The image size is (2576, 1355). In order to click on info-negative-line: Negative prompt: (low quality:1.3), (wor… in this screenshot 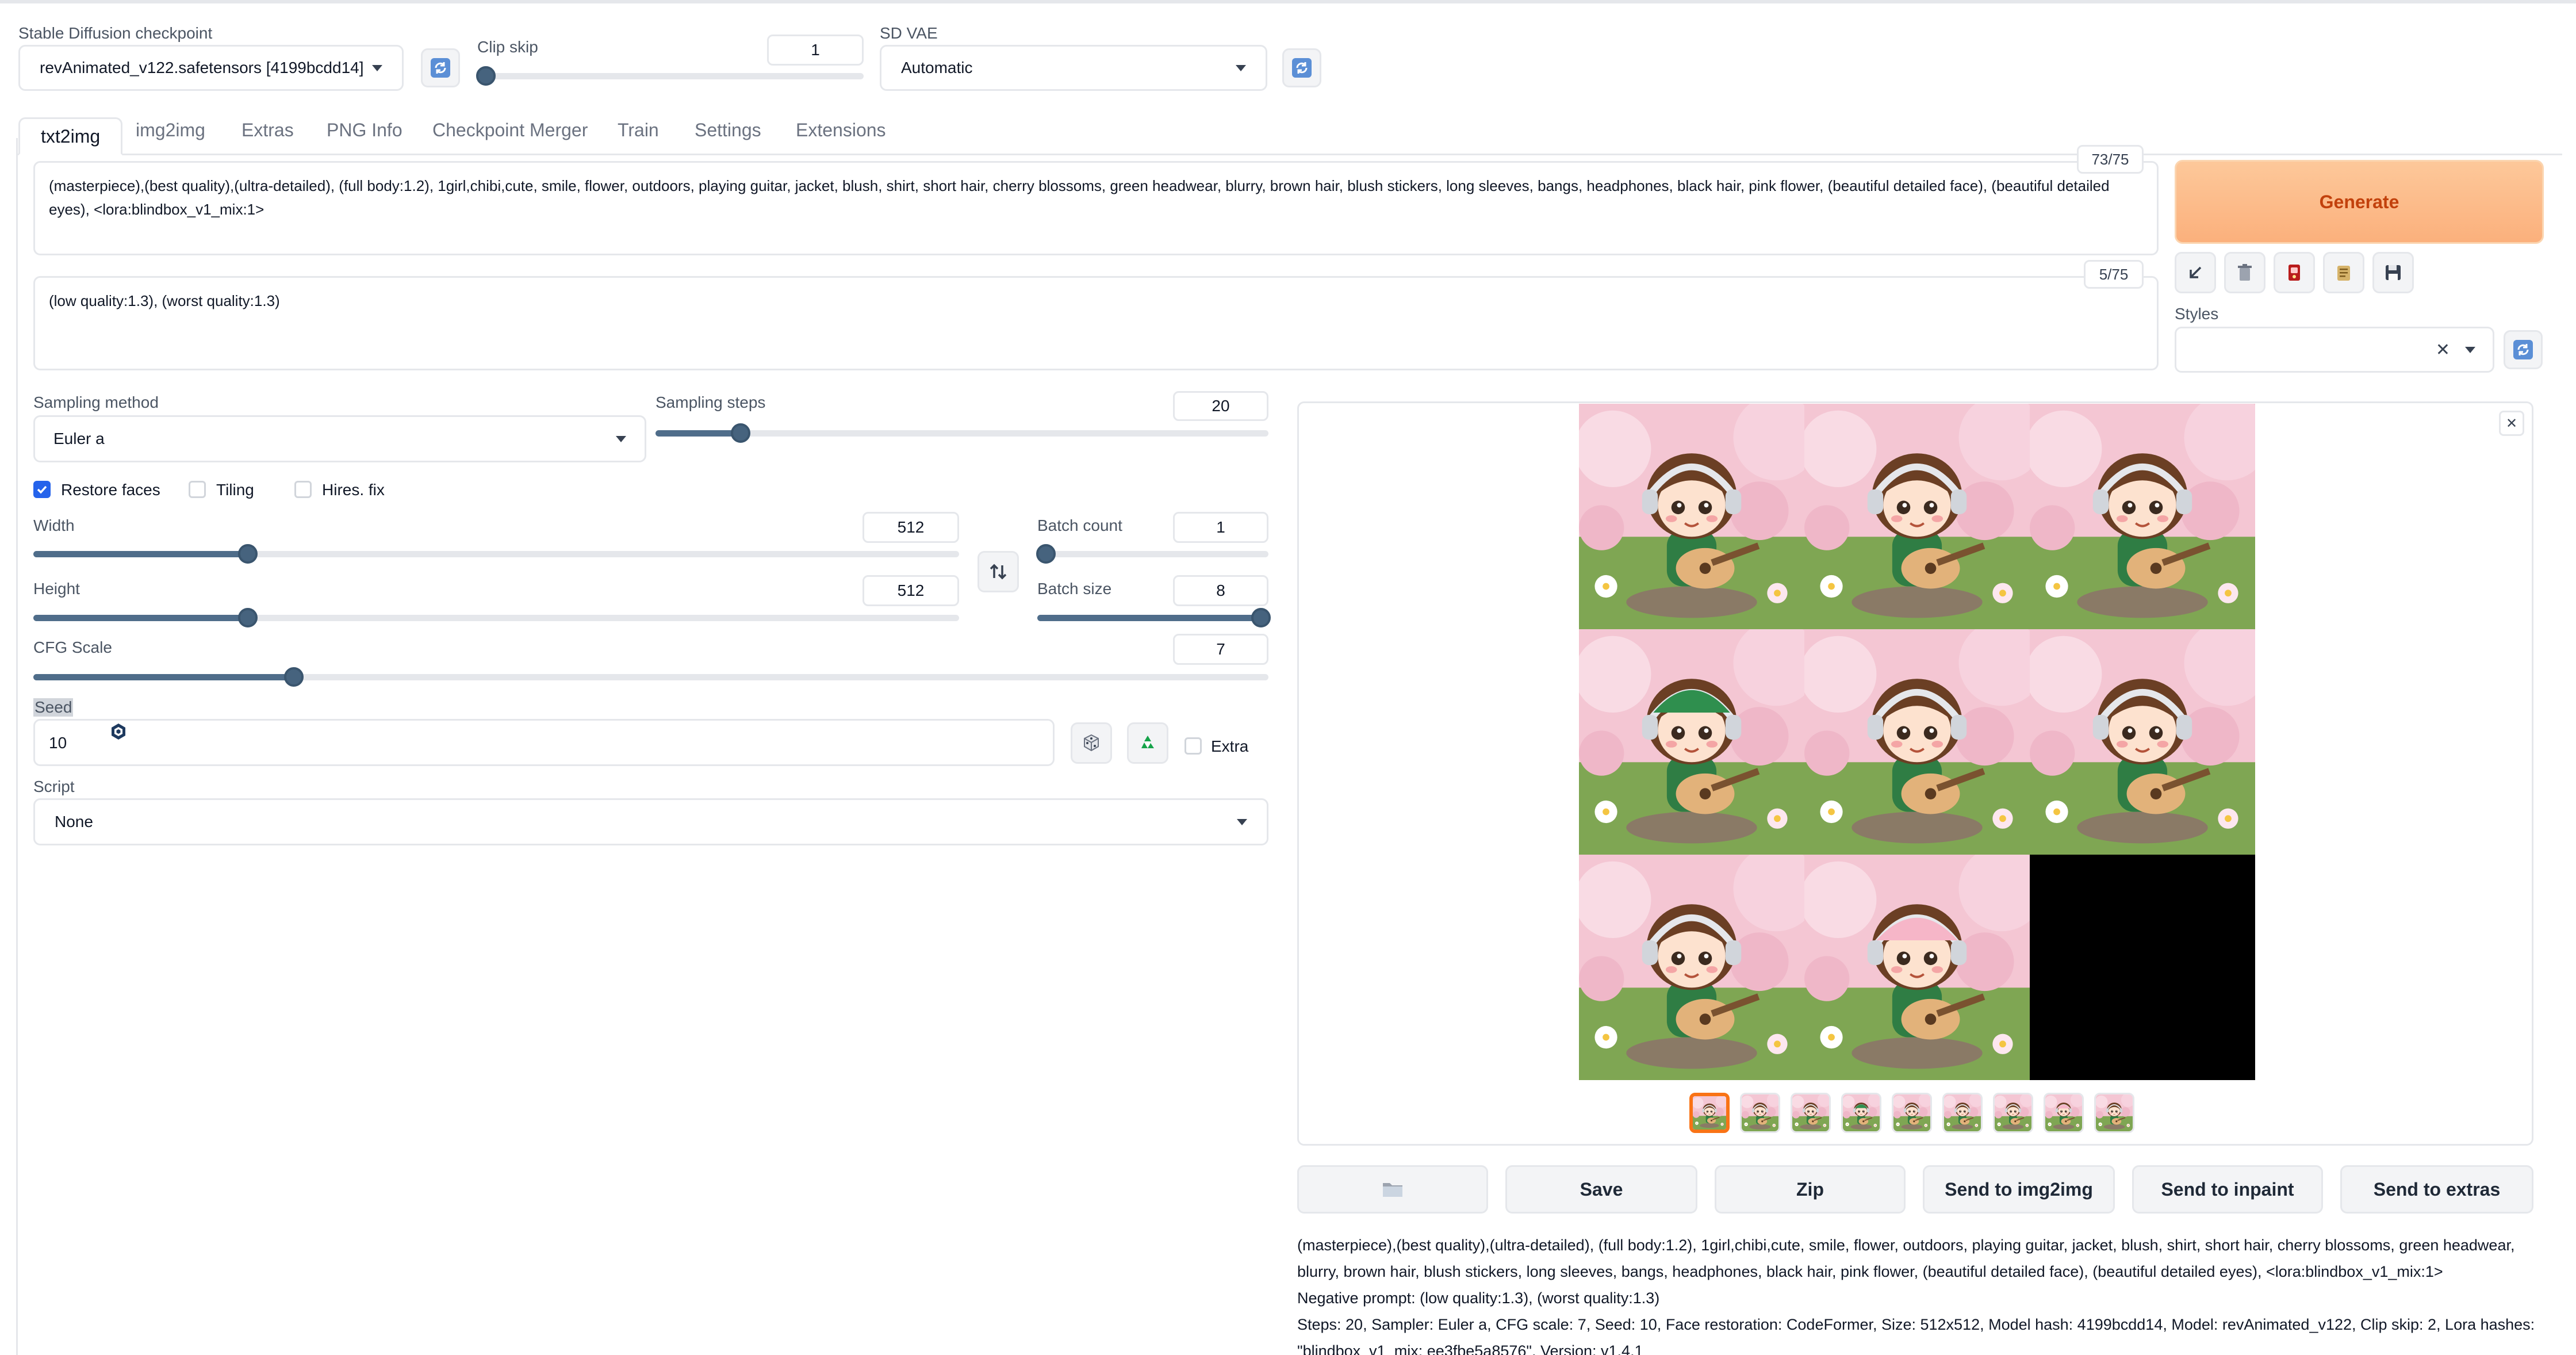, I will do `click(1478, 1298)`.